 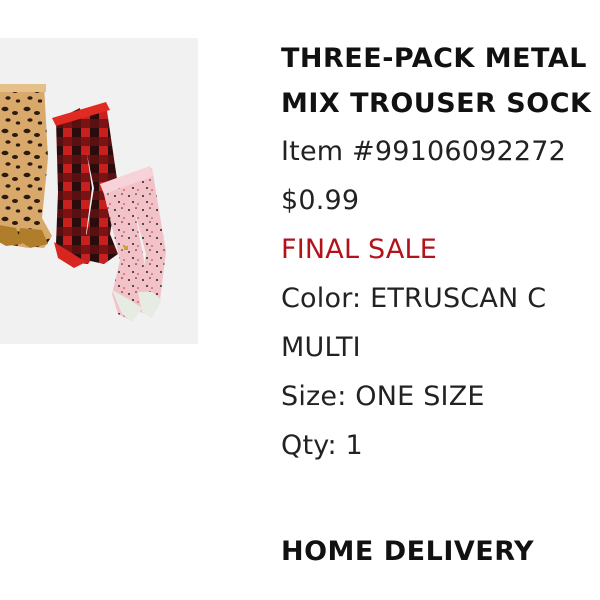 I want to click on product-title: THREE-PACK METAL MIX TROUSER SOCK, so click(x=440, y=81).